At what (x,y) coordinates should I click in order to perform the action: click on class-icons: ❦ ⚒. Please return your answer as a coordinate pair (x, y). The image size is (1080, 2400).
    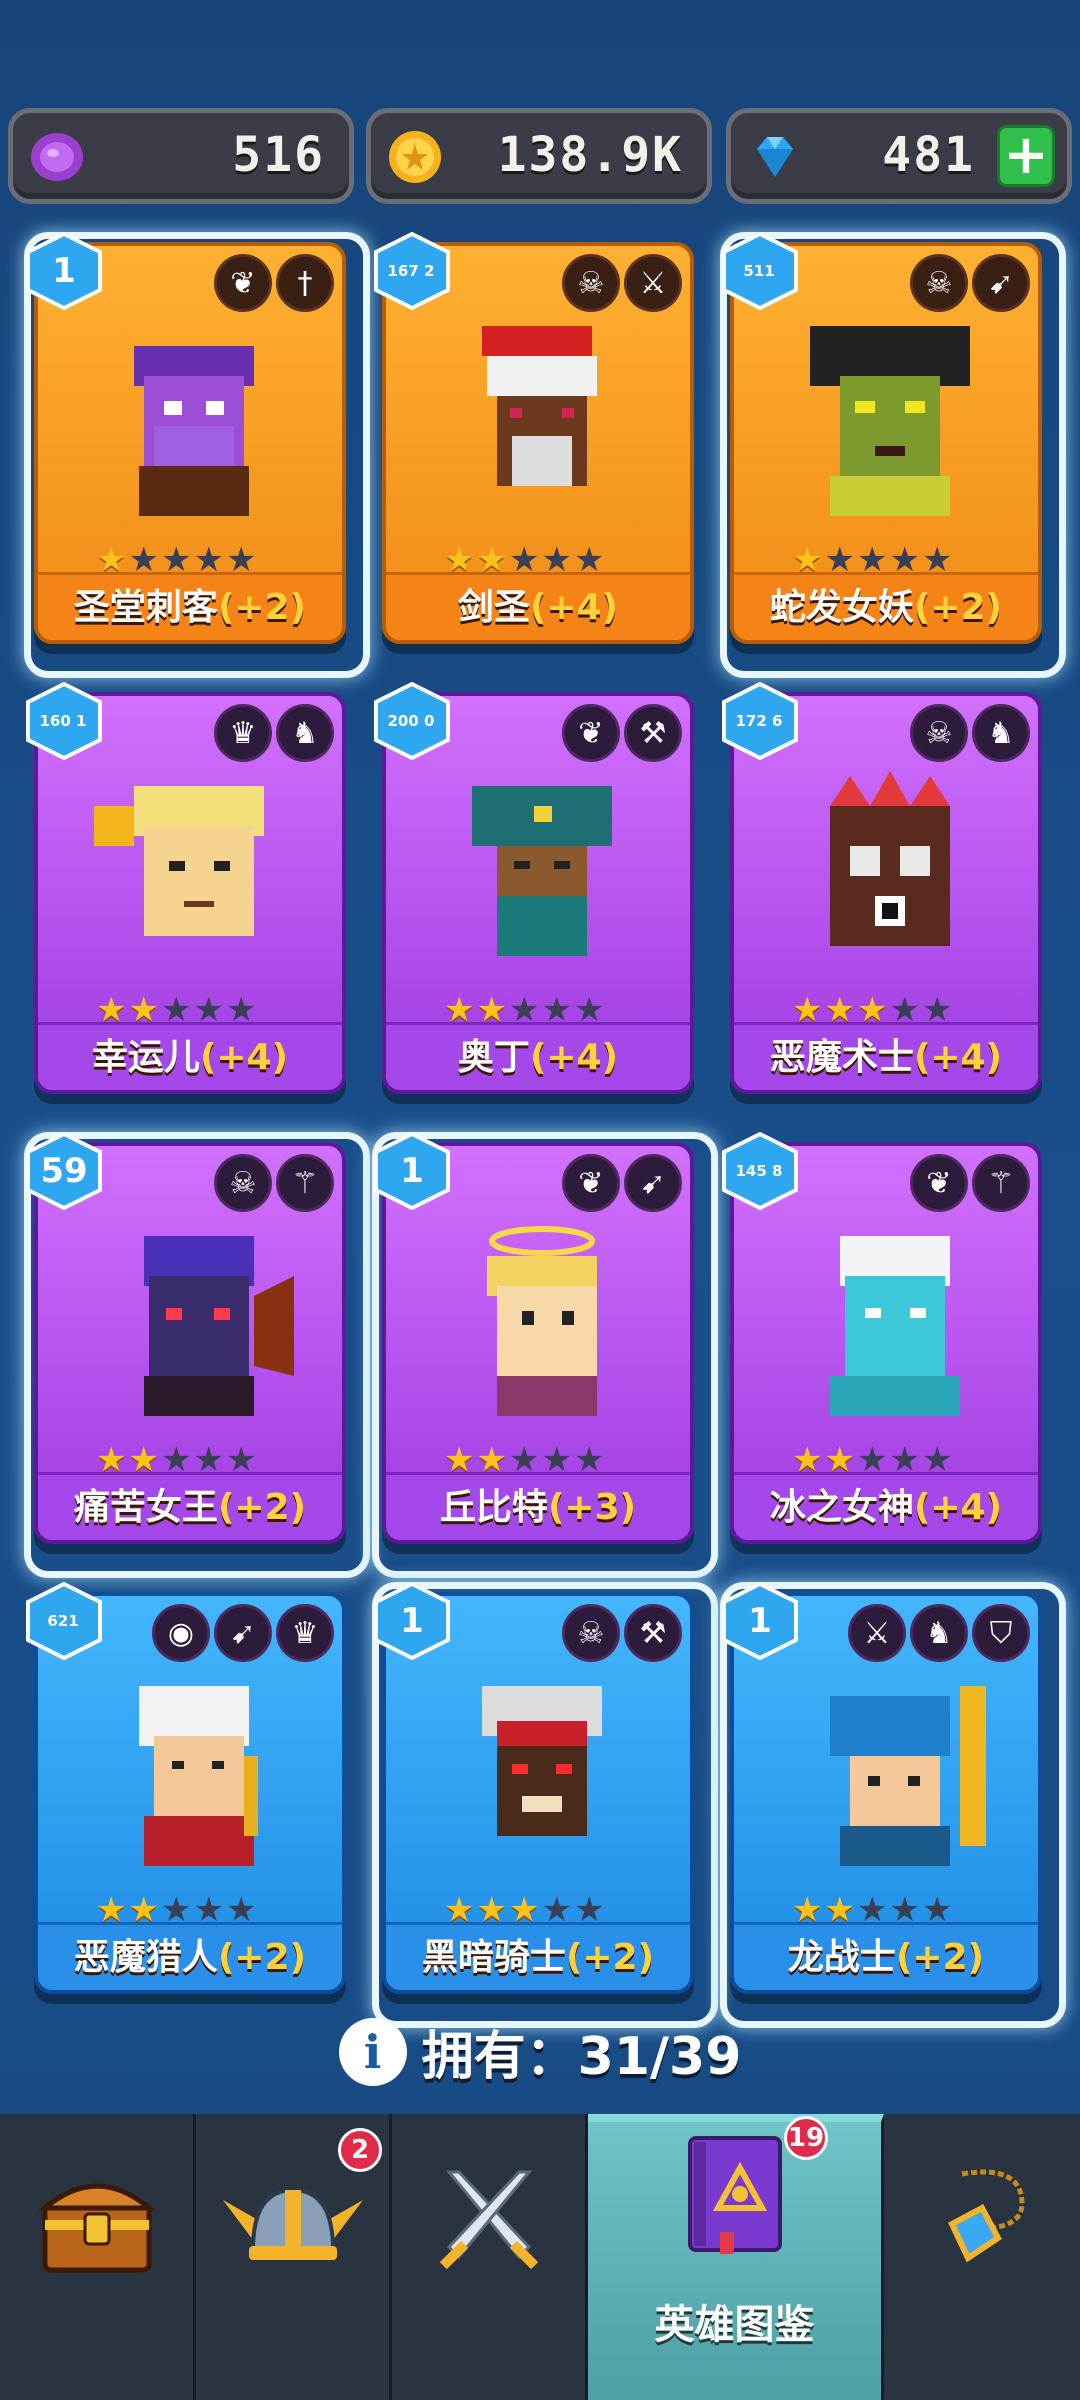
    Looking at the image, I should click on (622, 733).